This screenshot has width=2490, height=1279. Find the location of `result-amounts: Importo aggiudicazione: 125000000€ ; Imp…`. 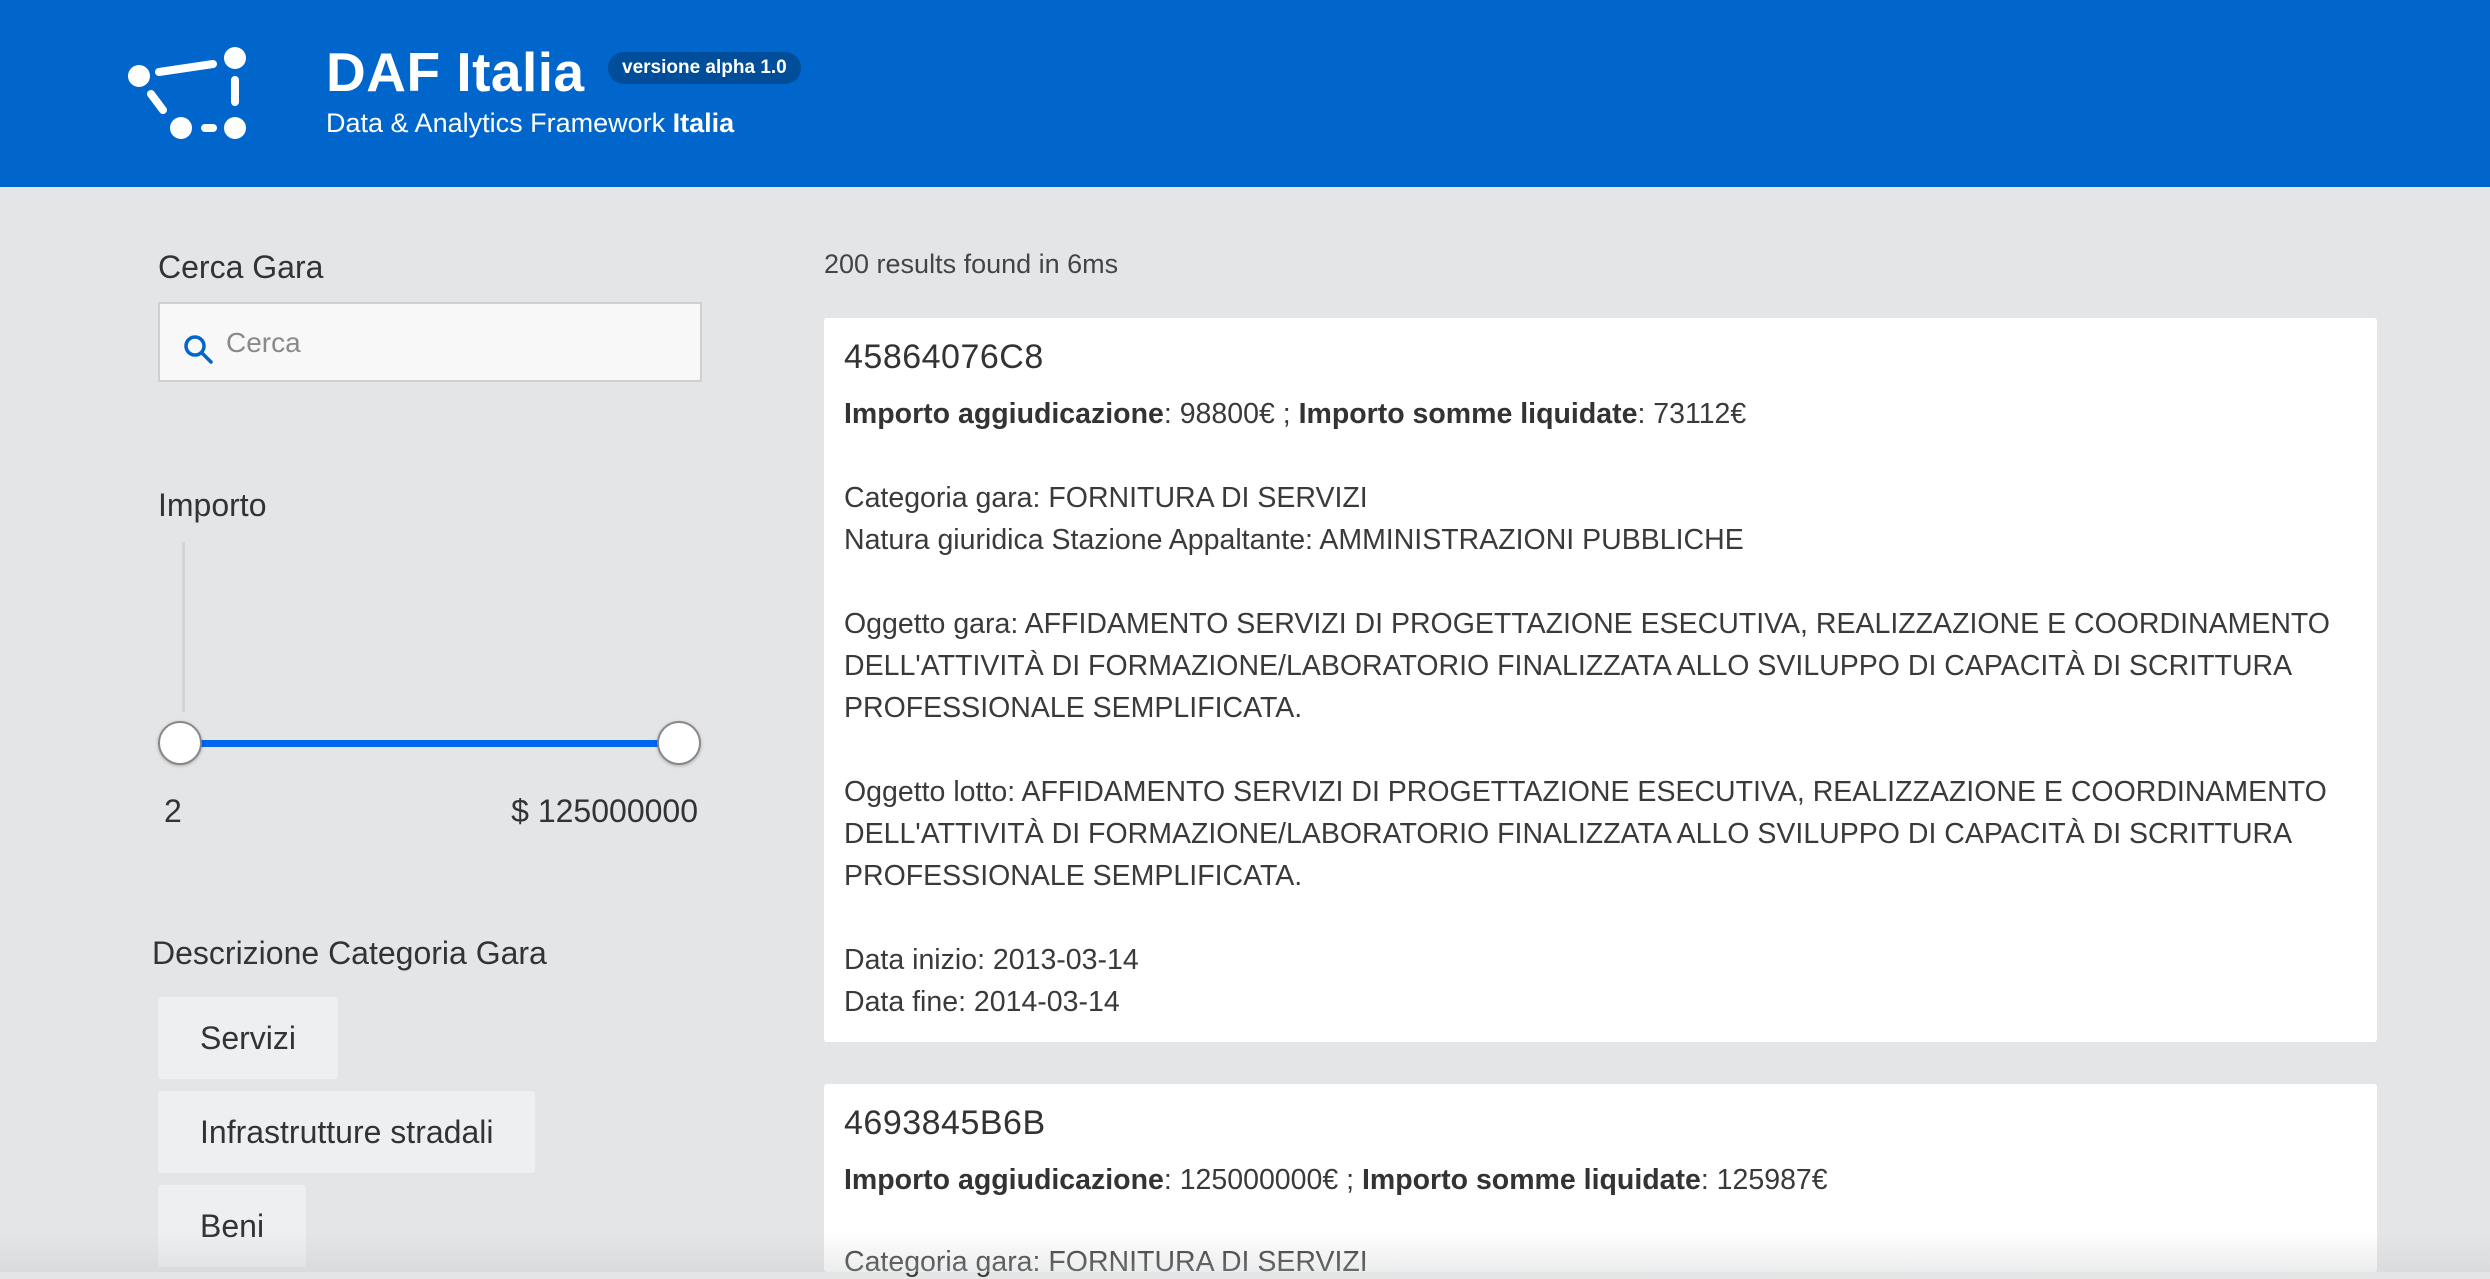

result-amounts: Importo aggiudicazione: 125000000€ ; Imp… is located at coordinates (1336, 1180).